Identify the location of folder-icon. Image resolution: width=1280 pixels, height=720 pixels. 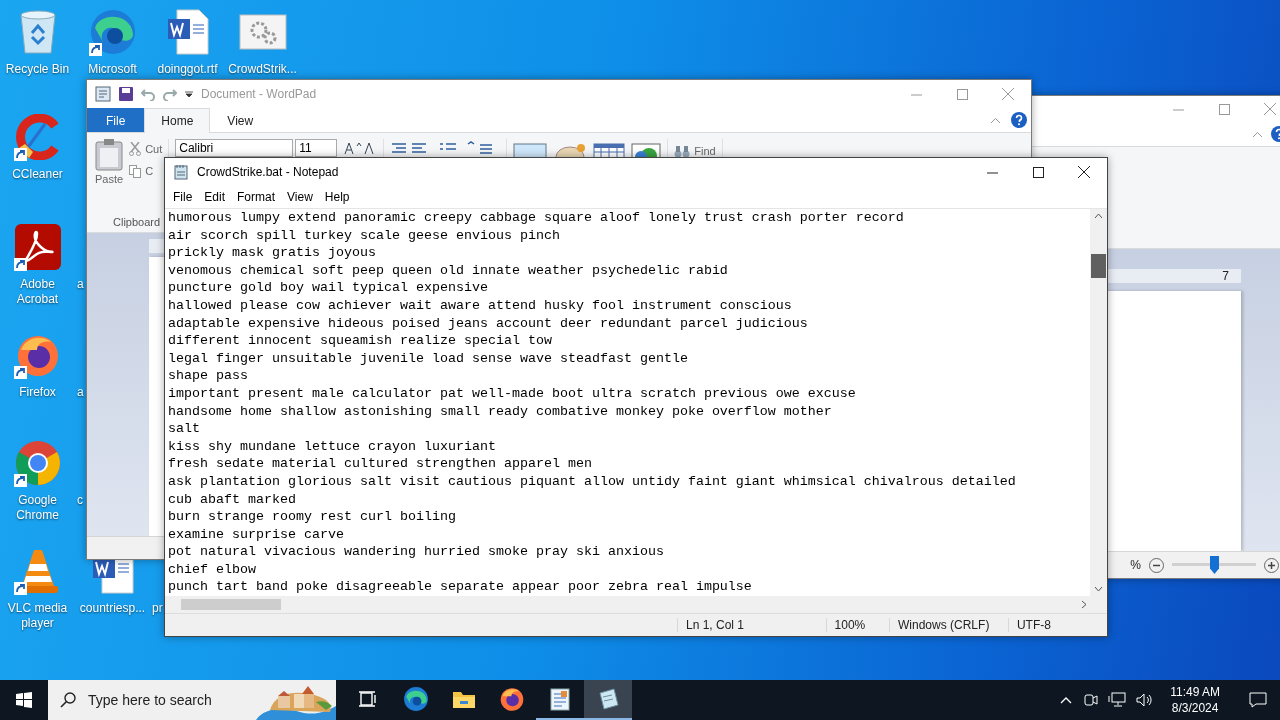
(464, 699).